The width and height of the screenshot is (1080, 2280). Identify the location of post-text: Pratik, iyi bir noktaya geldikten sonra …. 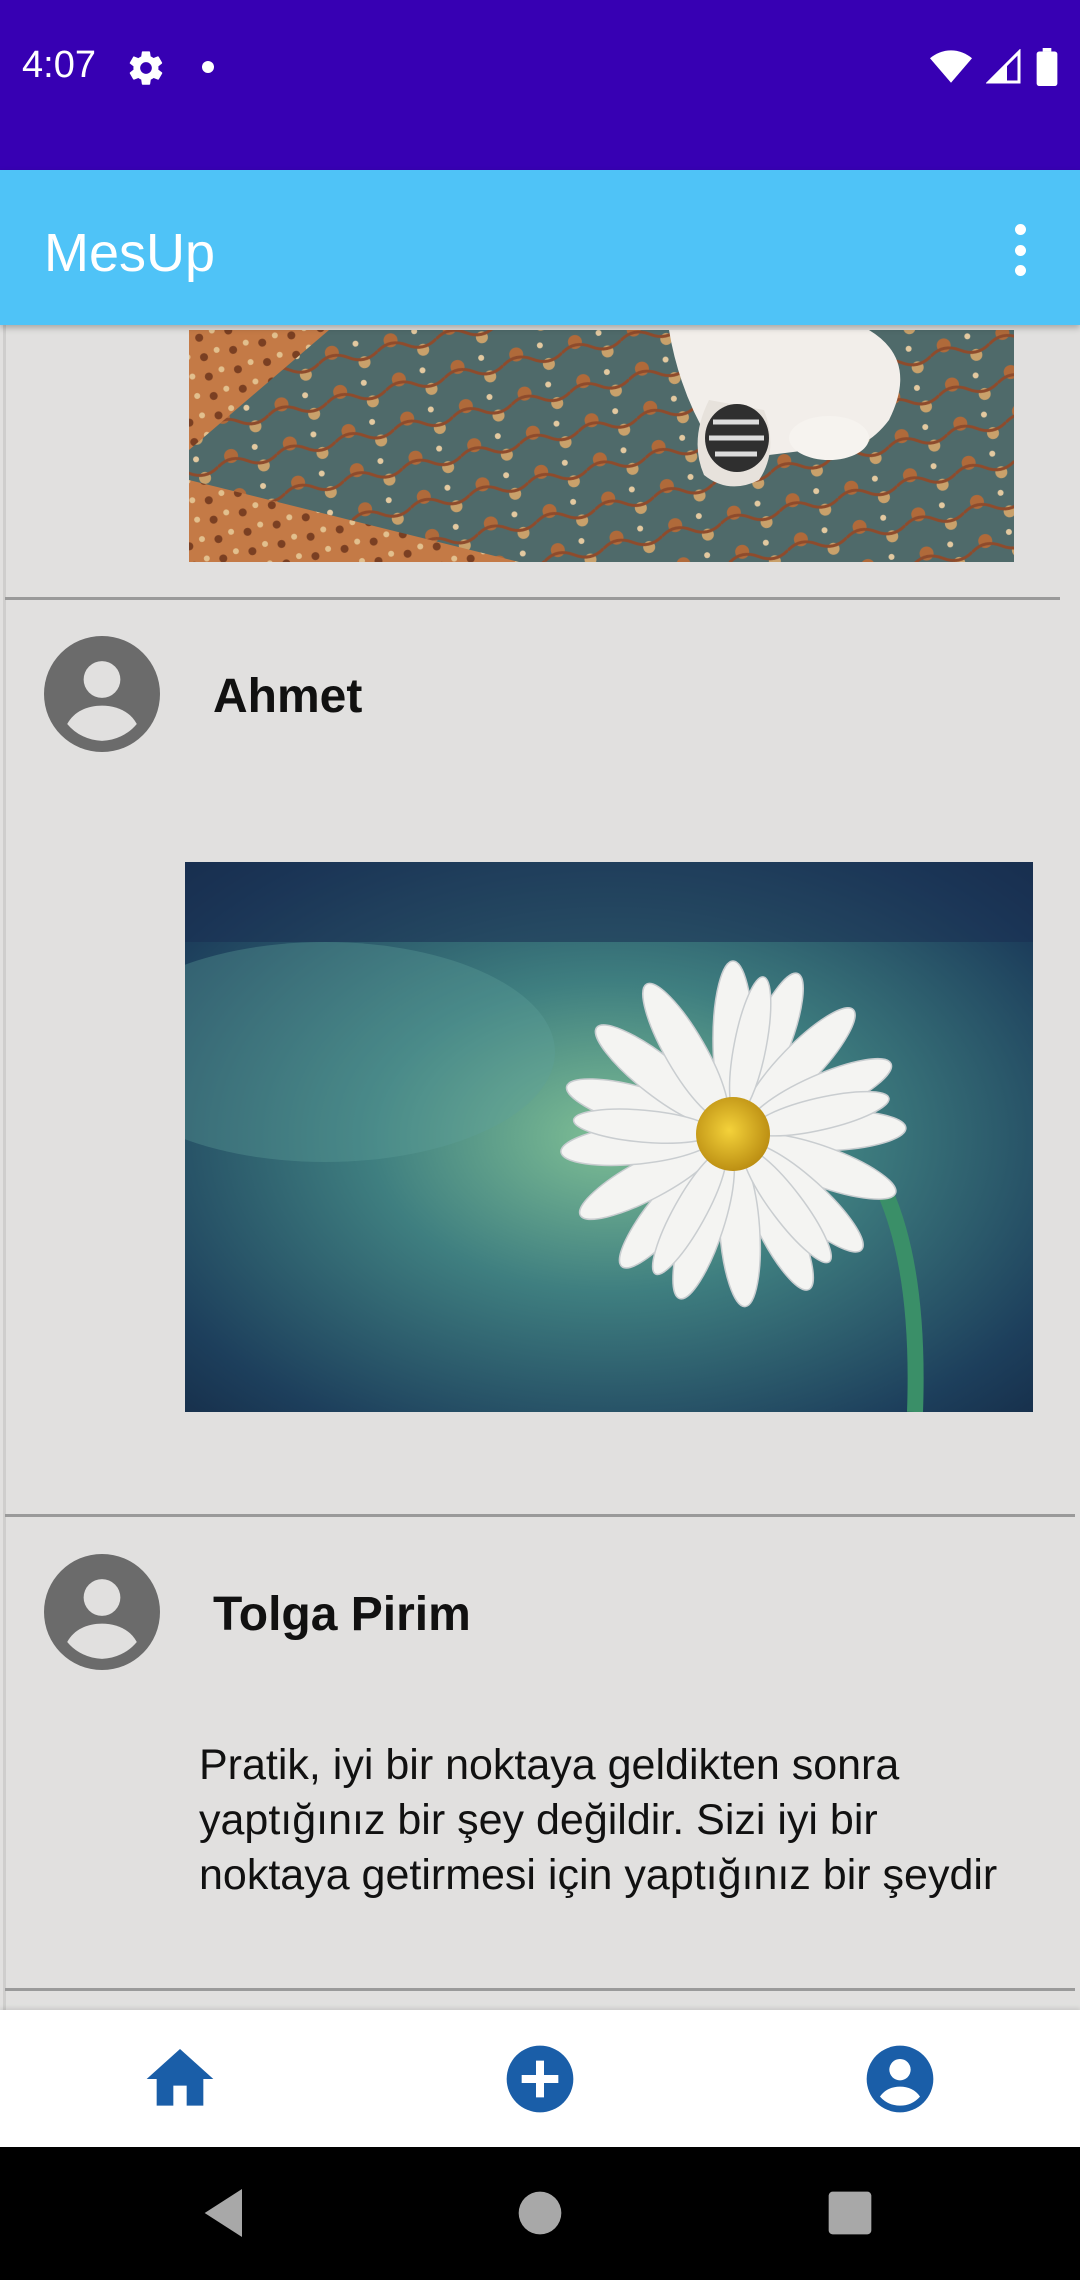
(598, 1820).